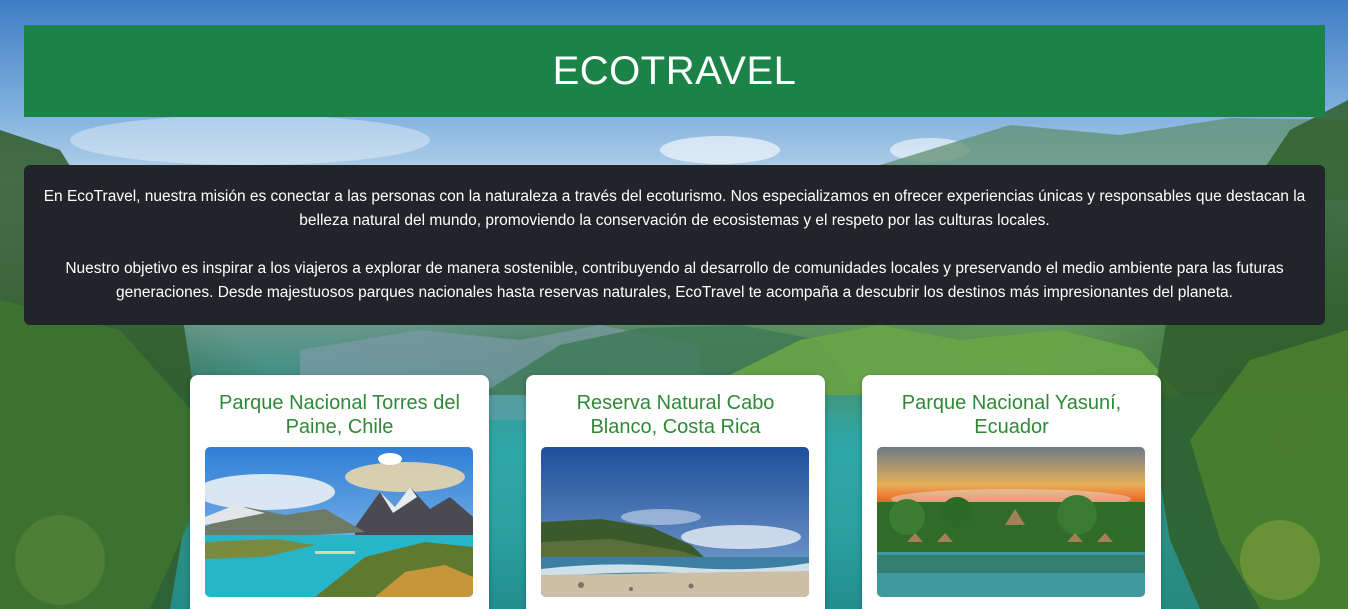 The image size is (1348, 609). Describe the element at coordinates (1011, 522) in the screenshot. I see `yasuni-photo` at that location.